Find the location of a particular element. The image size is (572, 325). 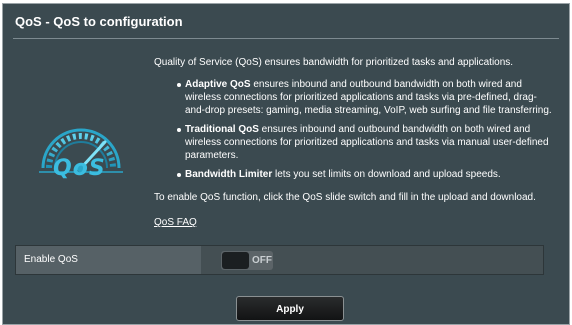

enable-qos-label: Enable QoS is located at coordinates (108, 260).